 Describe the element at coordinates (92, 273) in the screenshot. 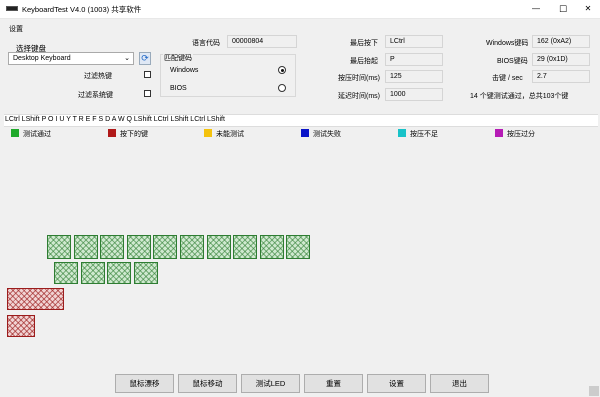

I see `key-s` at that location.